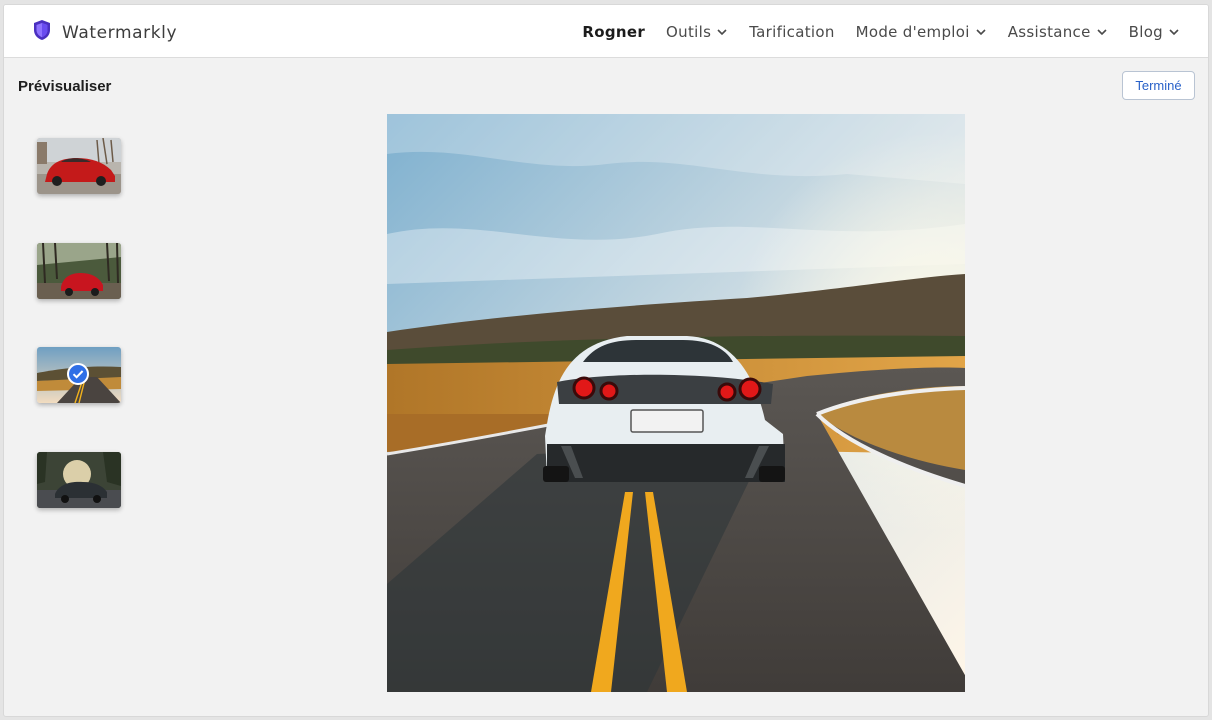  I want to click on nav-item-rogner: Rogner, so click(613, 32).